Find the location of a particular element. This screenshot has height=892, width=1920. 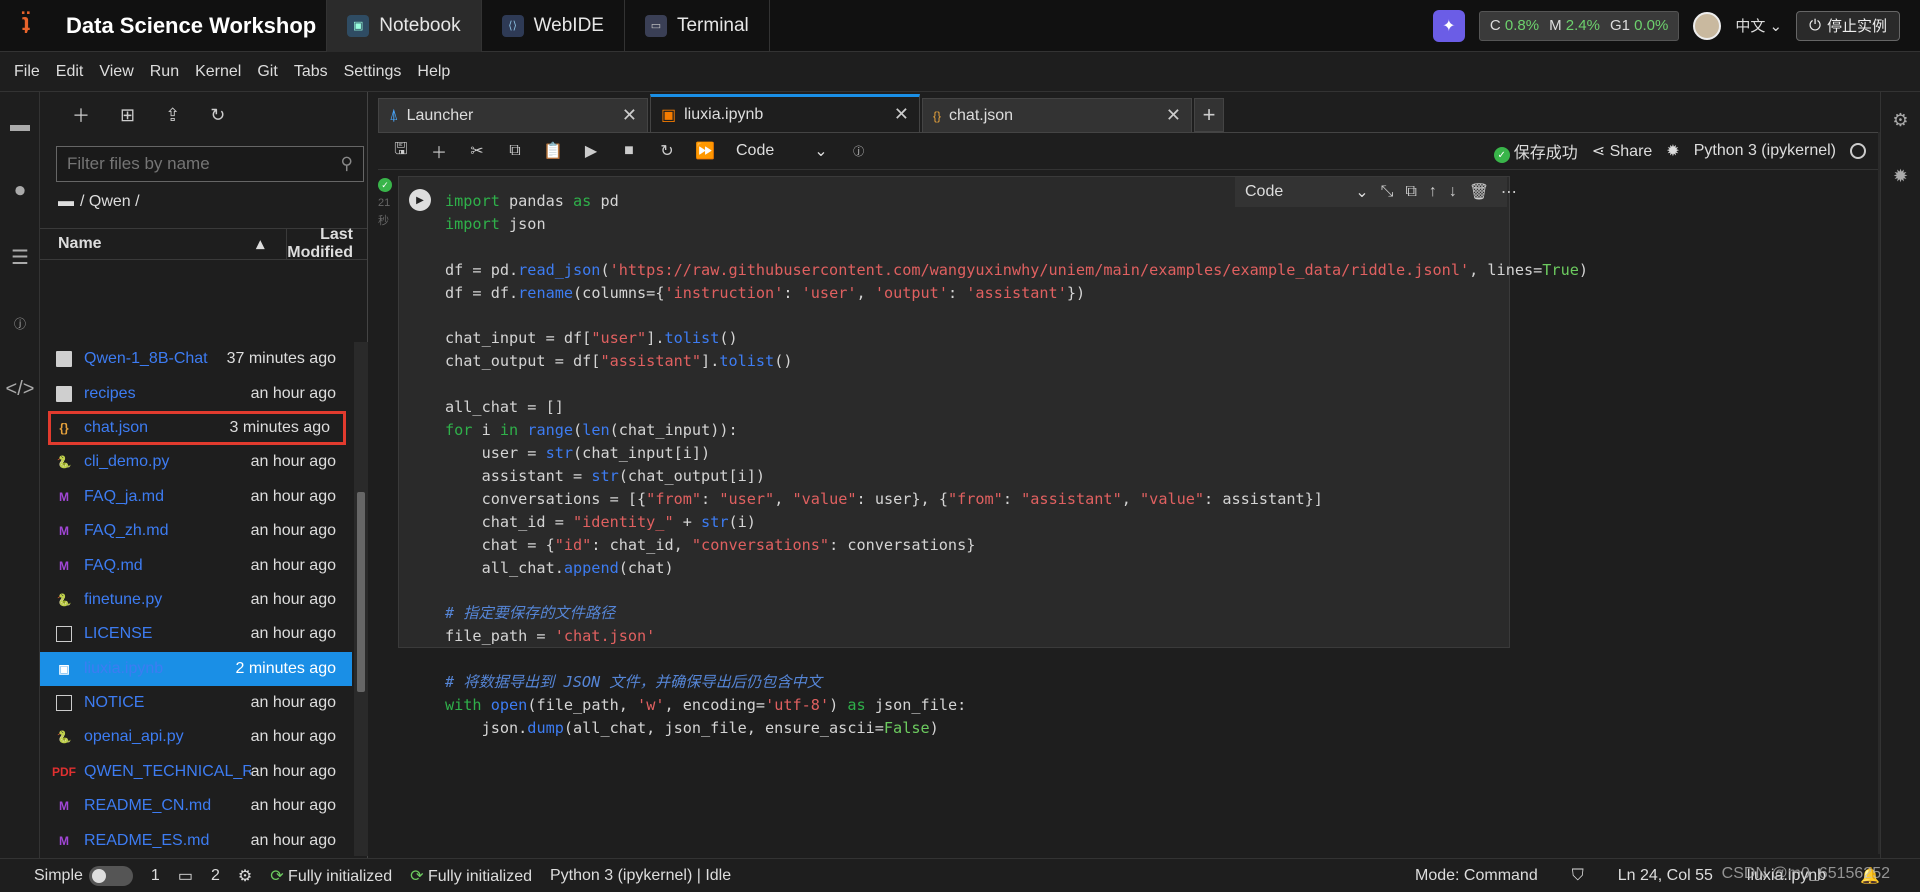

lsp-icon: ⟳ is located at coordinates (277, 876).